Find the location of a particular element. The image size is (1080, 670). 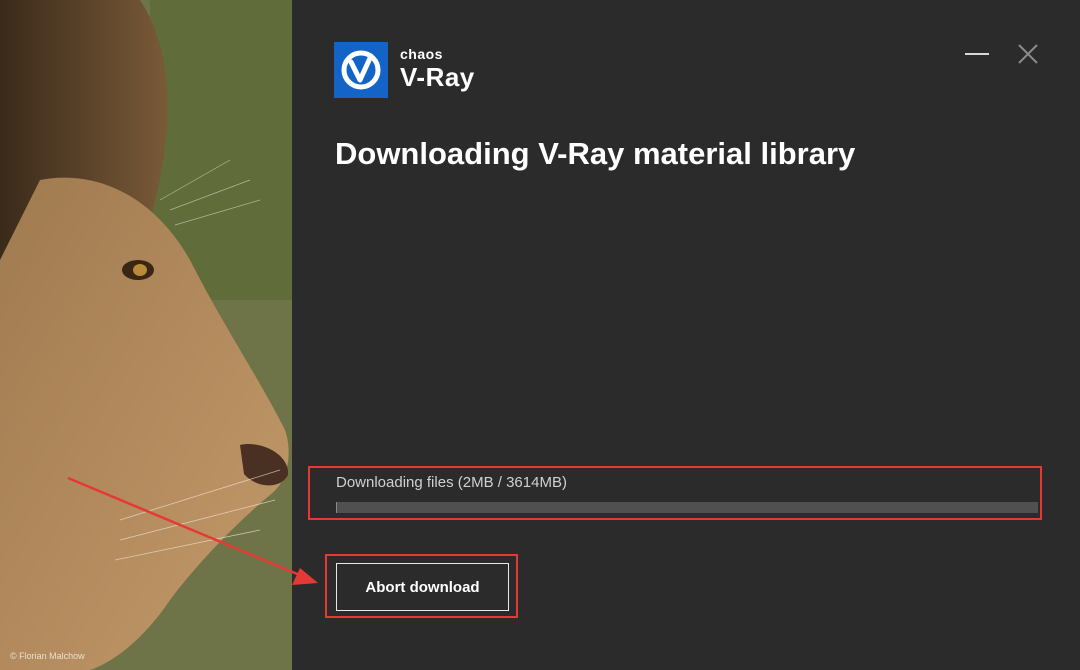

progress-bar is located at coordinates (687, 507).